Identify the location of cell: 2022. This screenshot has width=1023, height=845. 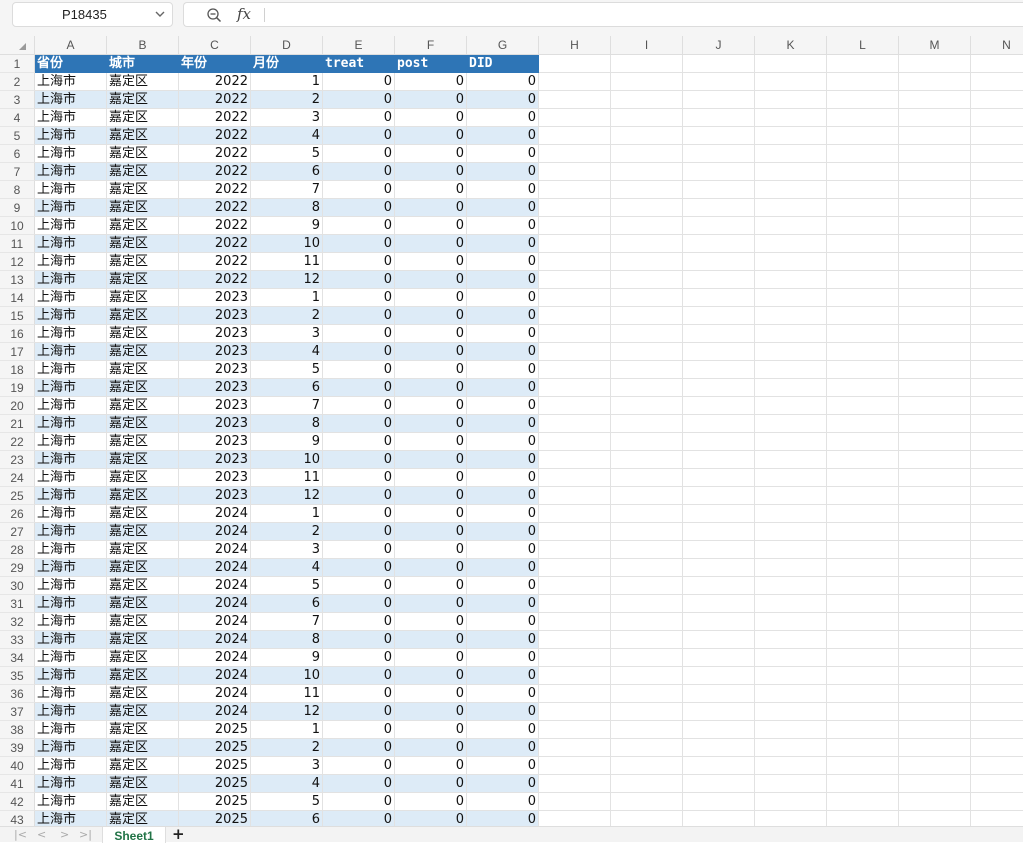
(215, 136).